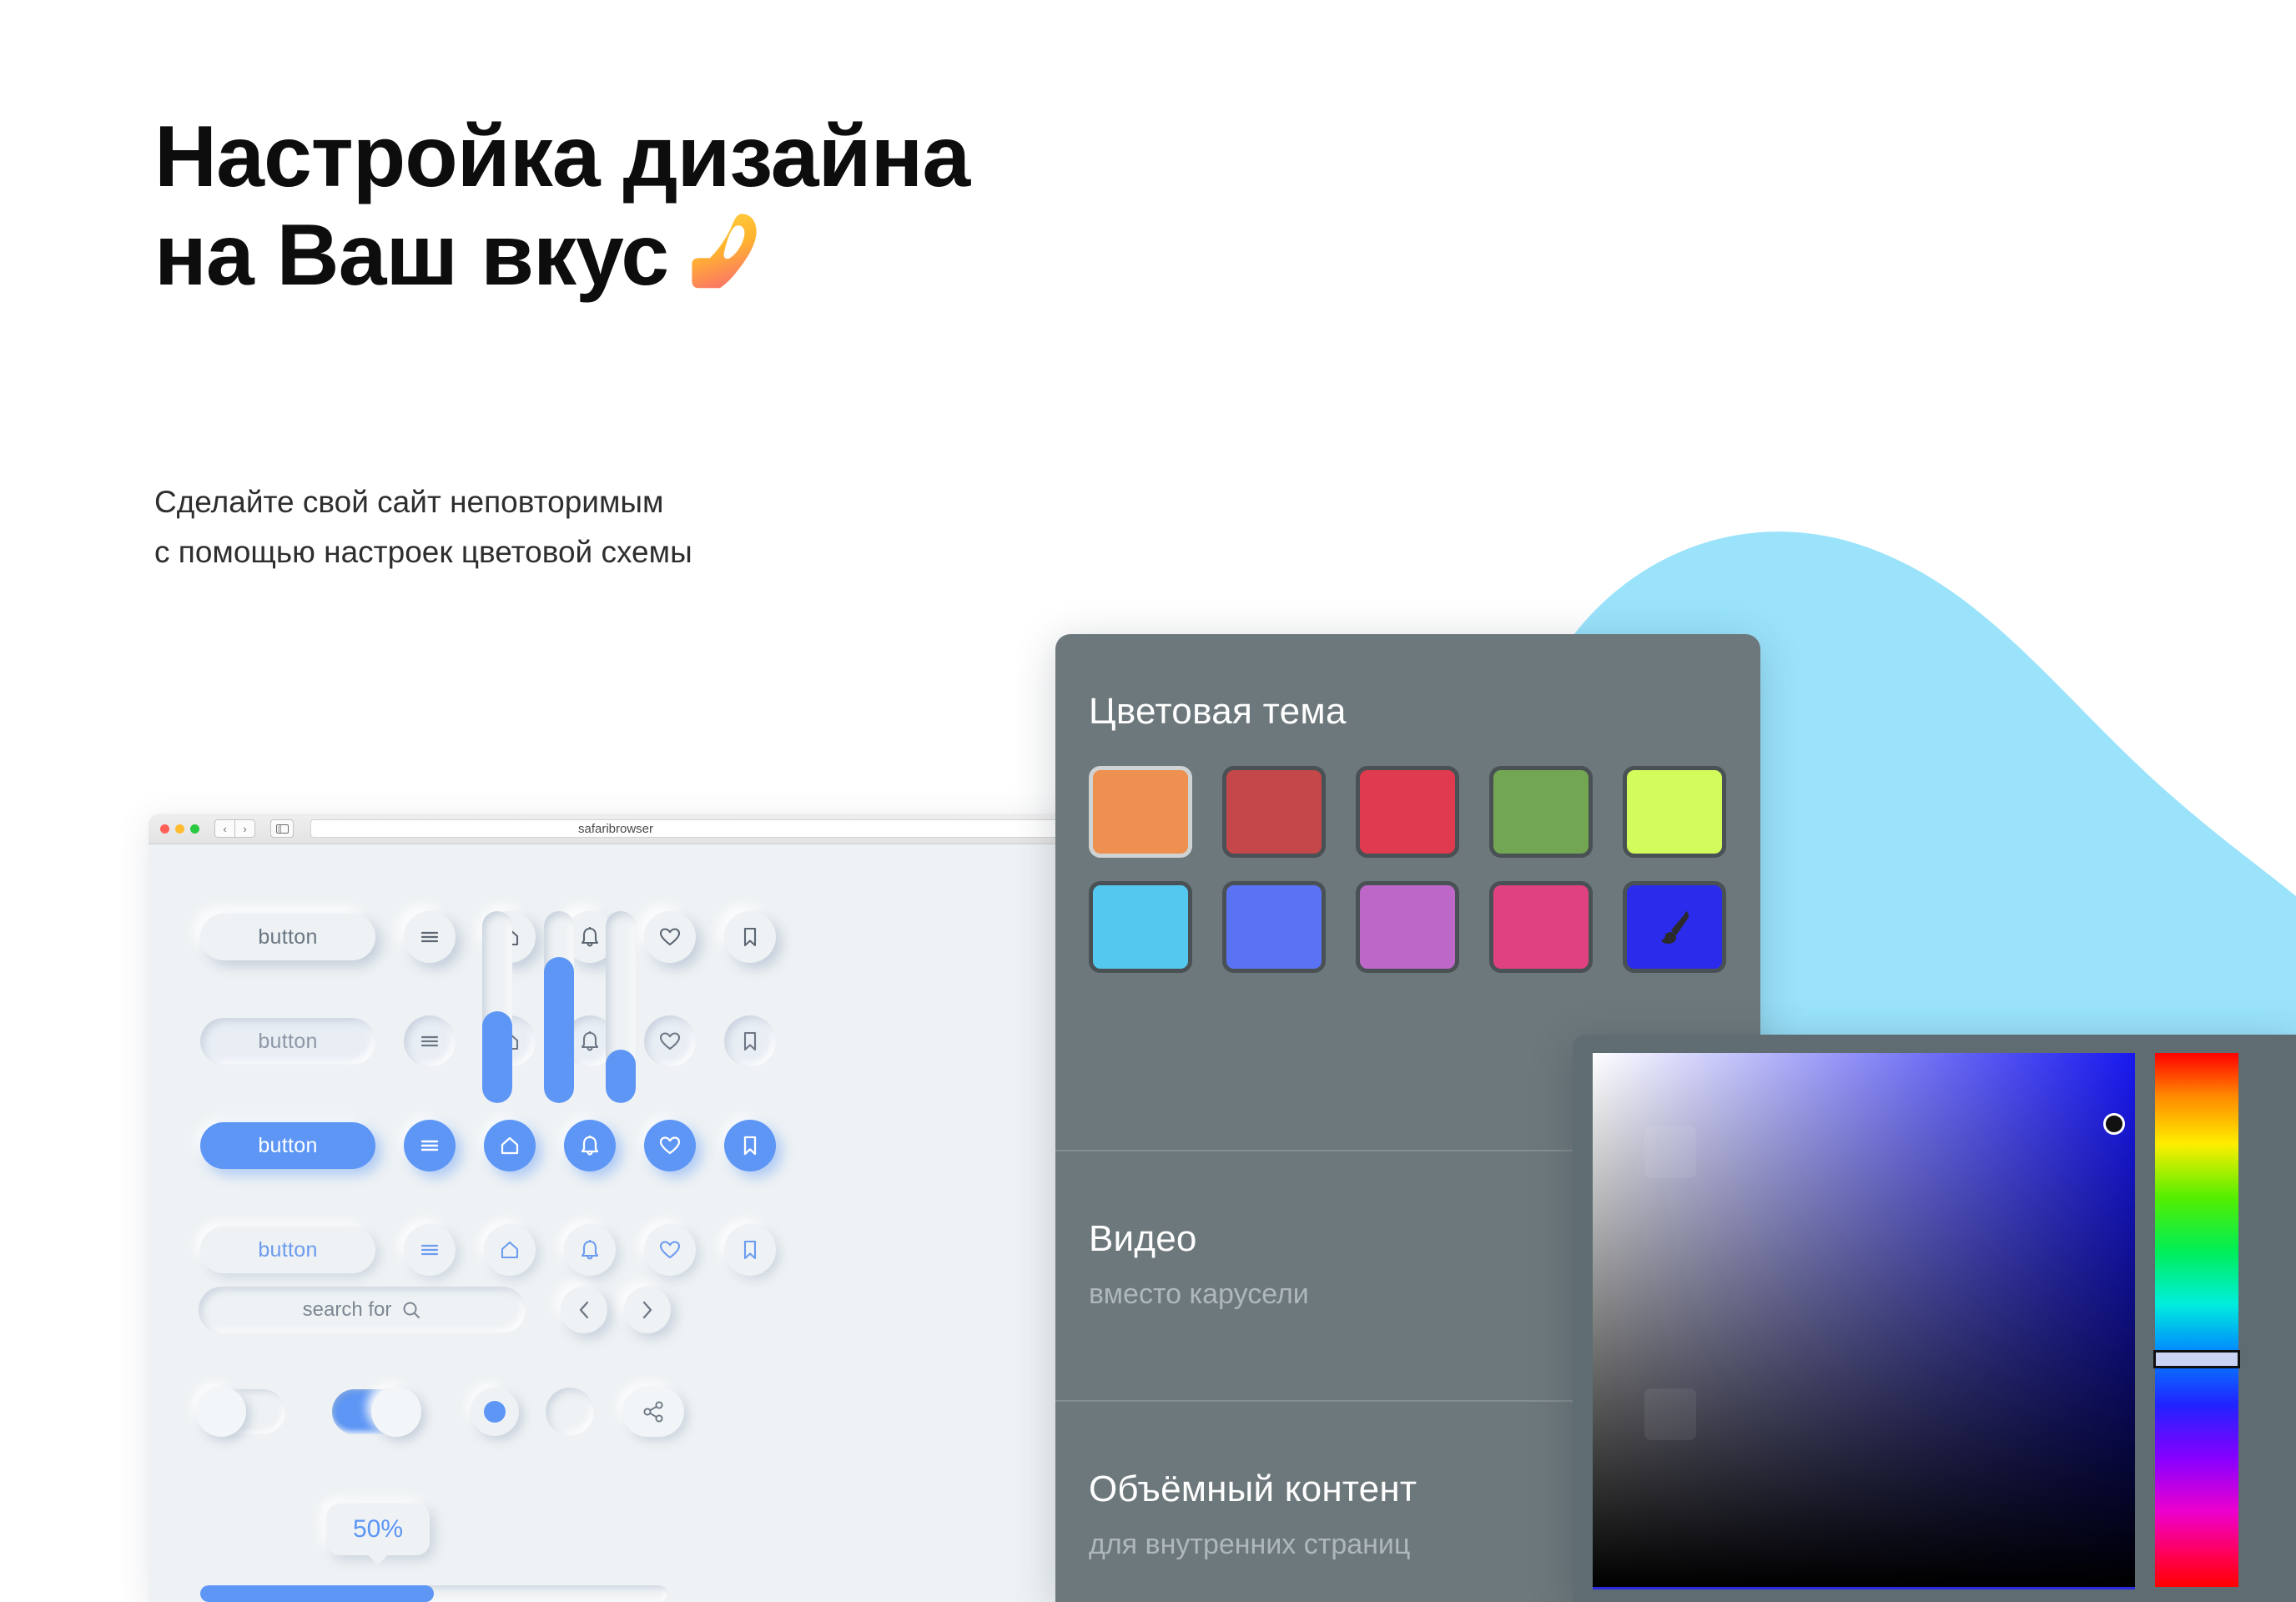 The image size is (2296, 1602). Describe the element at coordinates (559, 1030) in the screenshot. I see `slider-2-fill` at that location.